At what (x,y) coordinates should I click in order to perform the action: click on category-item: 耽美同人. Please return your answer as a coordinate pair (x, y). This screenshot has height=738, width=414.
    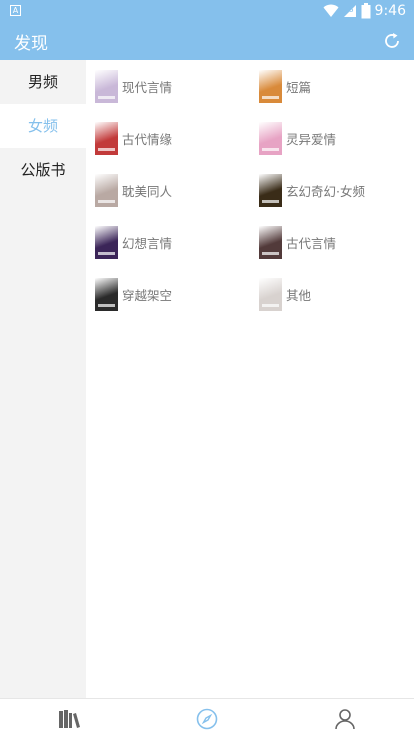
    Looking at the image, I should click on (168, 190).